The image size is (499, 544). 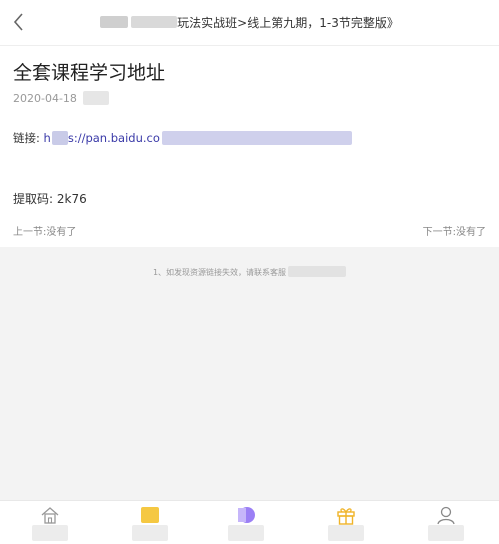 I want to click on tab-discover, so click(x=246, y=522).